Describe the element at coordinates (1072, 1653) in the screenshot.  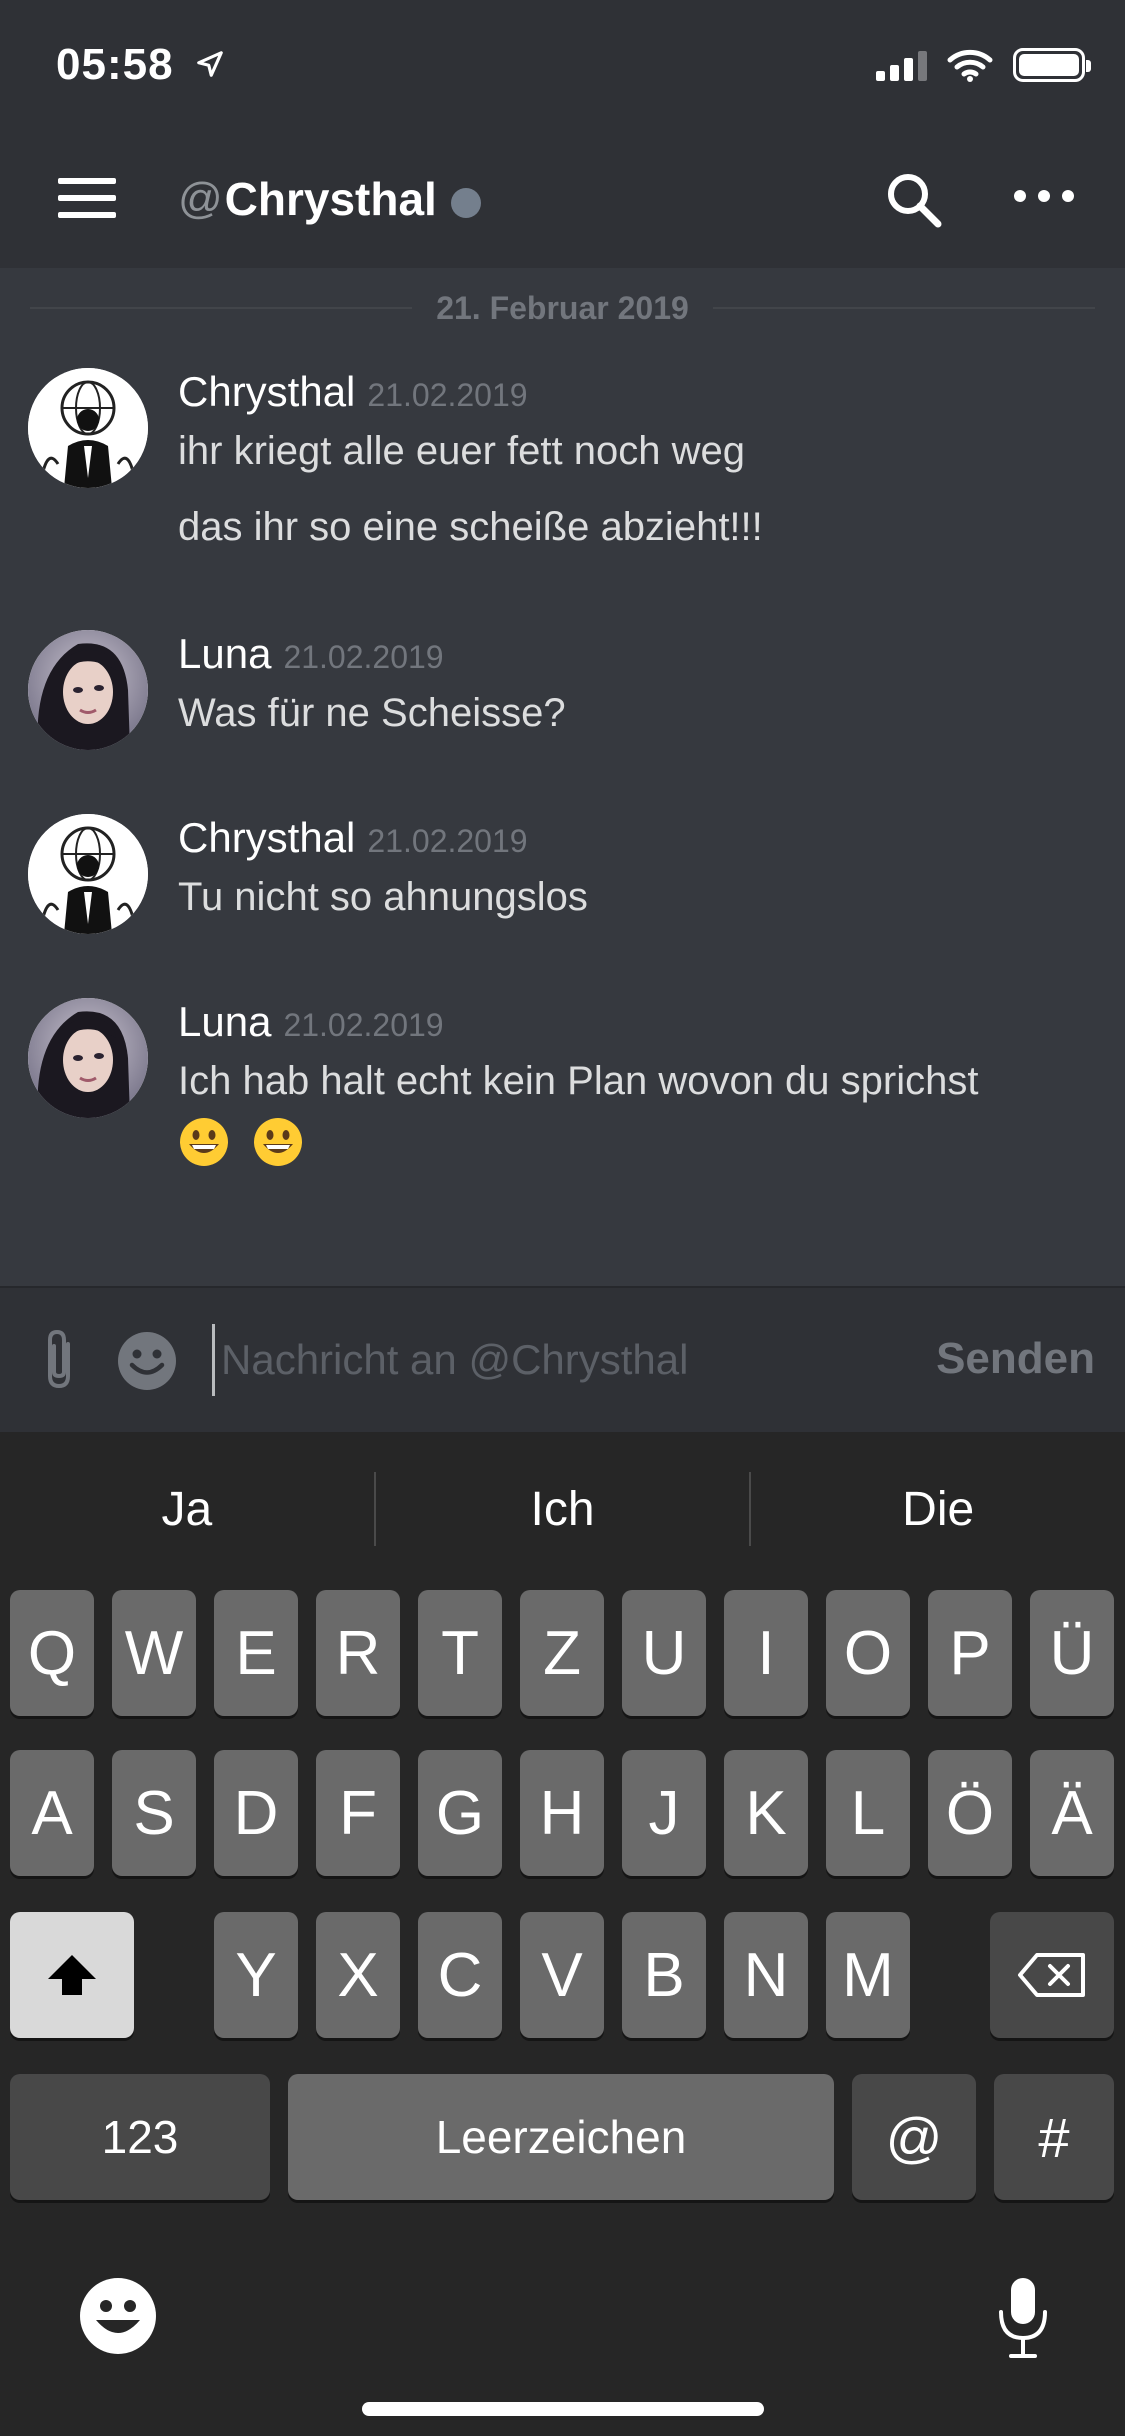
I see `key-u-umlaut: Ü` at that location.